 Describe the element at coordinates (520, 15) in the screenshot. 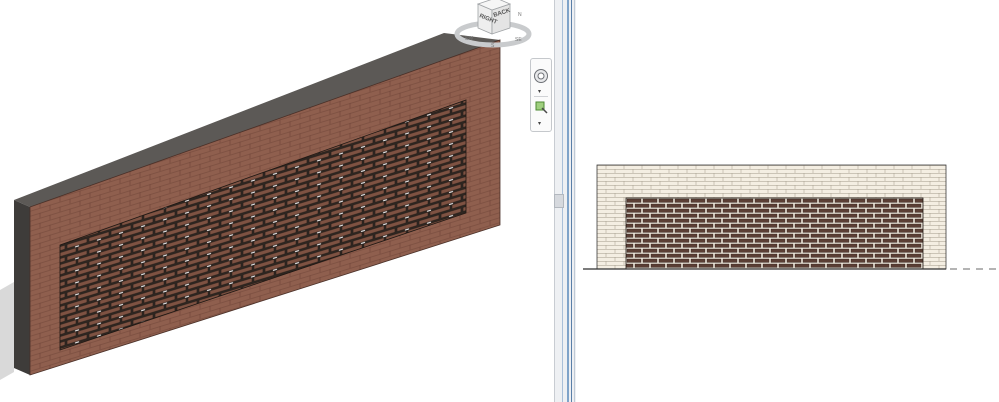

I see `compass-label-n: N` at that location.